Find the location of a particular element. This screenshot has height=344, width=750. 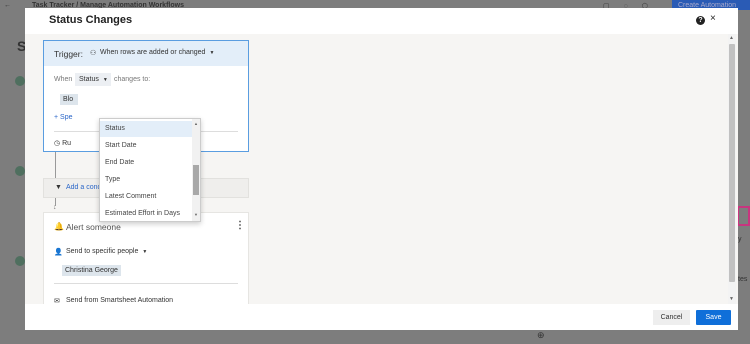

field-select: Status ▼ is located at coordinates (93, 79).